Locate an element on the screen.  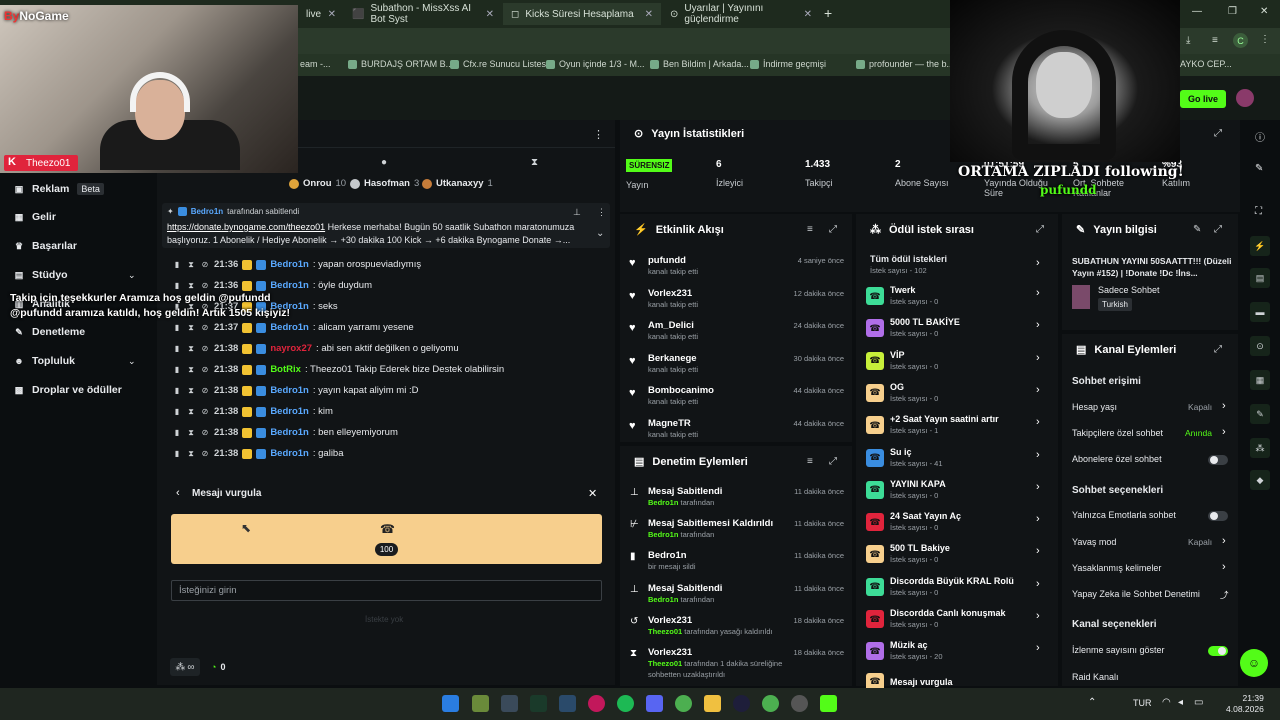
start-icon is located at coordinates (450, 703).